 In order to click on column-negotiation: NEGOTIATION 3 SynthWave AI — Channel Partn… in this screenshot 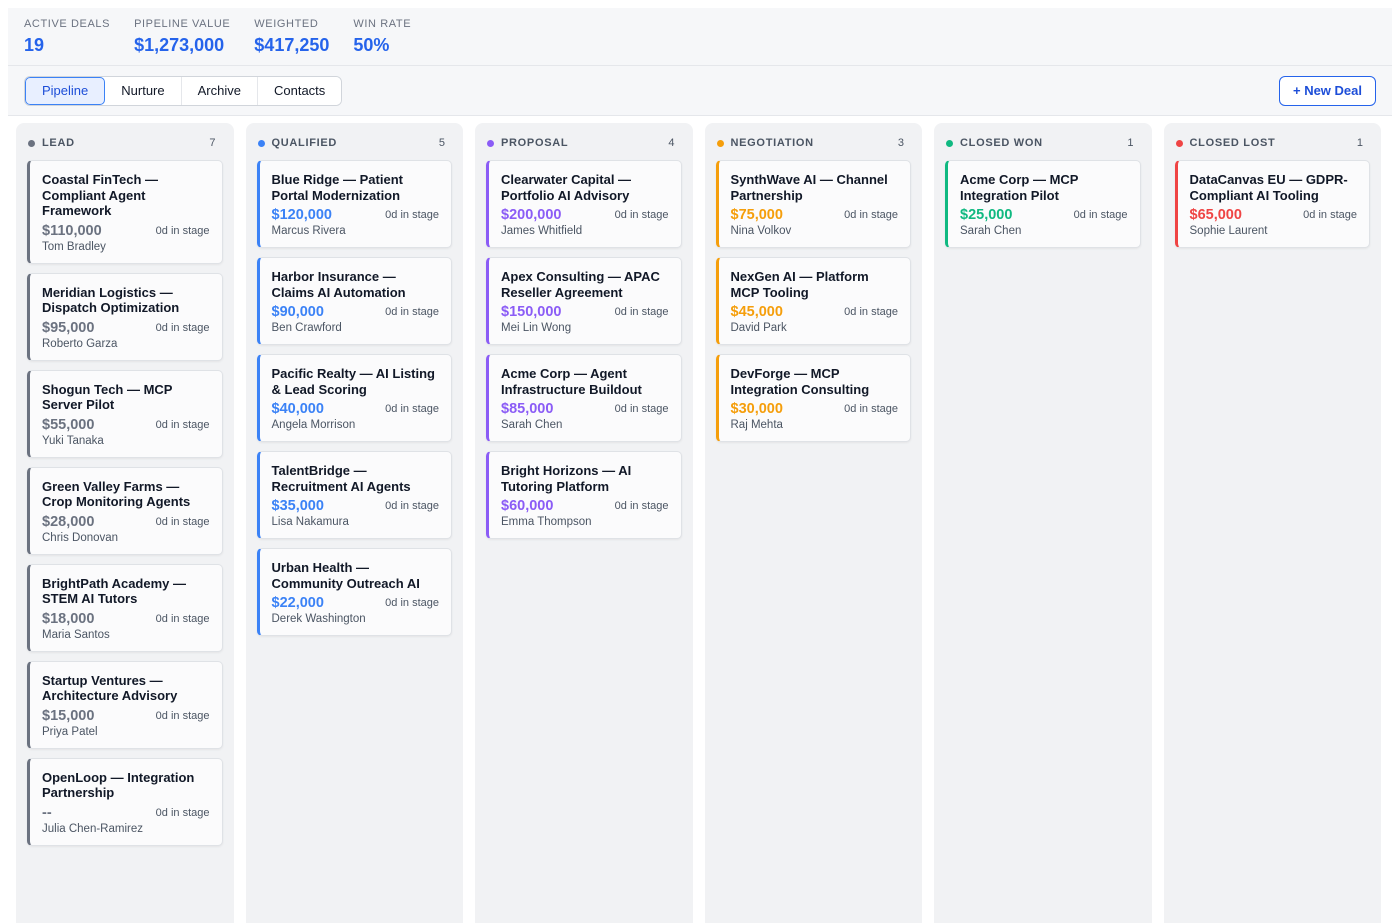, I will do `click(813, 523)`.